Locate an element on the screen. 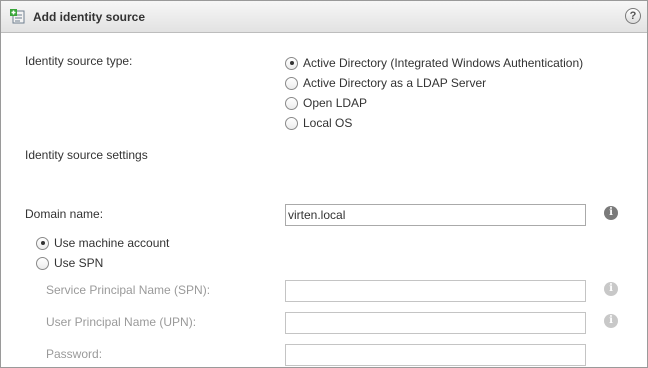  radio-label: Use SPN is located at coordinates (79, 263).